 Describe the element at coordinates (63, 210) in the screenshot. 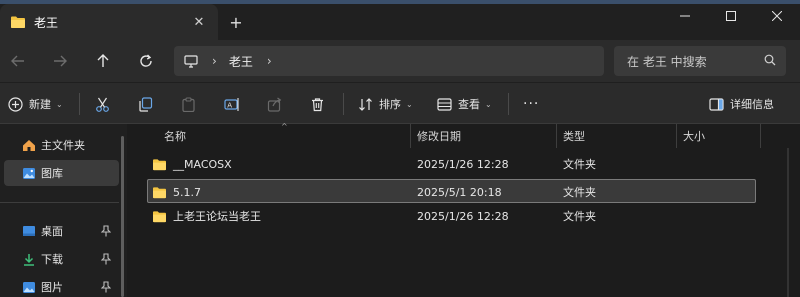

I see `navigation-pane: 主文件夹 图库 桌面 下载 图片` at that location.